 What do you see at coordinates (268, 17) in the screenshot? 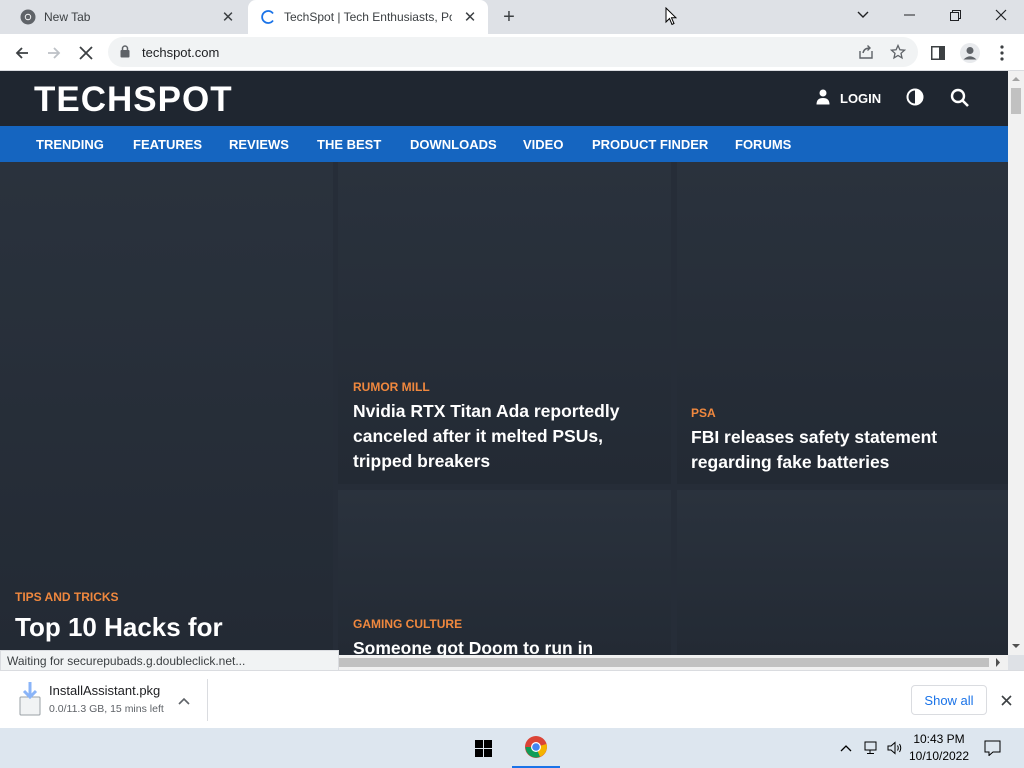
I see `loading-spinner-icon` at bounding box center [268, 17].